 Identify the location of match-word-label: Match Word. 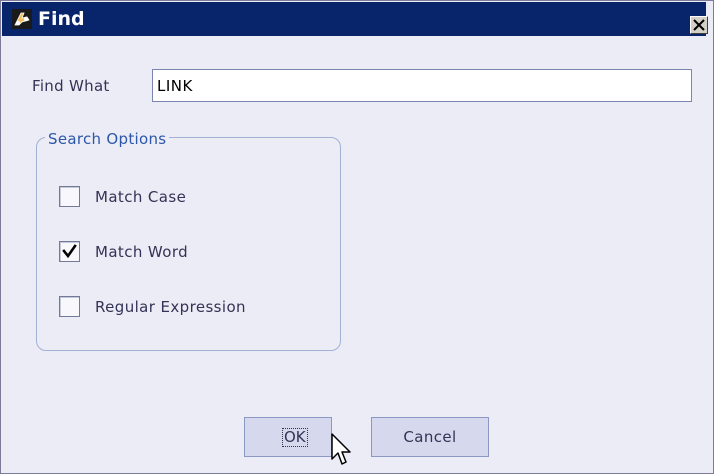
(141, 252).